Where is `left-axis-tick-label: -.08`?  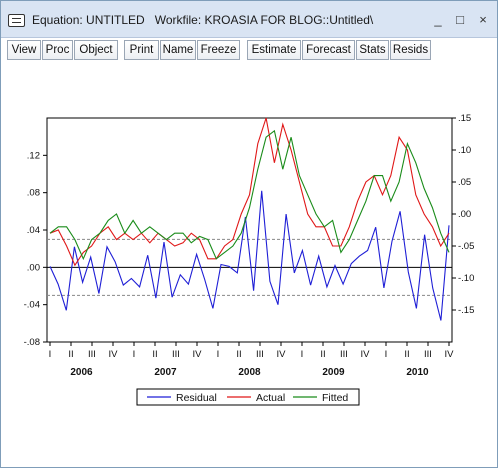
left-axis-tick-label: -.08 is located at coordinates (32, 342).